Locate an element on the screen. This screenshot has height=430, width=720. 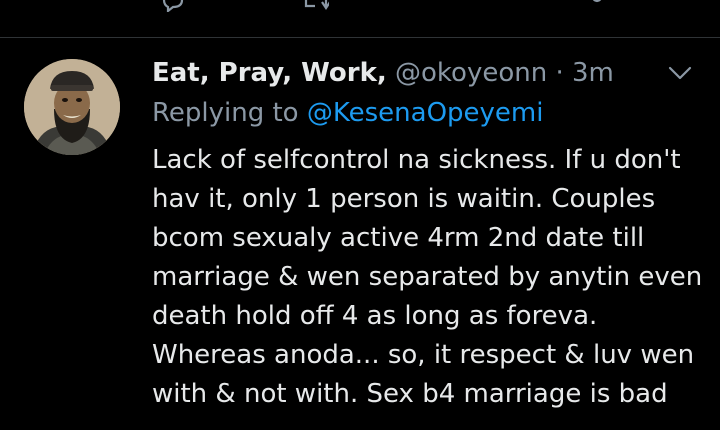
avatar-portrait-icon is located at coordinates (72, 107).